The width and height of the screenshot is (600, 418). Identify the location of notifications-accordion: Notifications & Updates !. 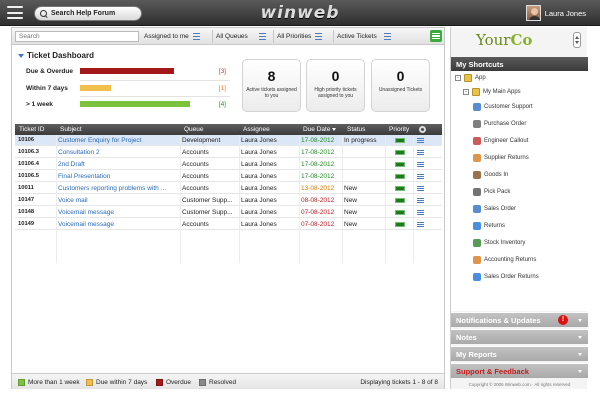
(519, 319).